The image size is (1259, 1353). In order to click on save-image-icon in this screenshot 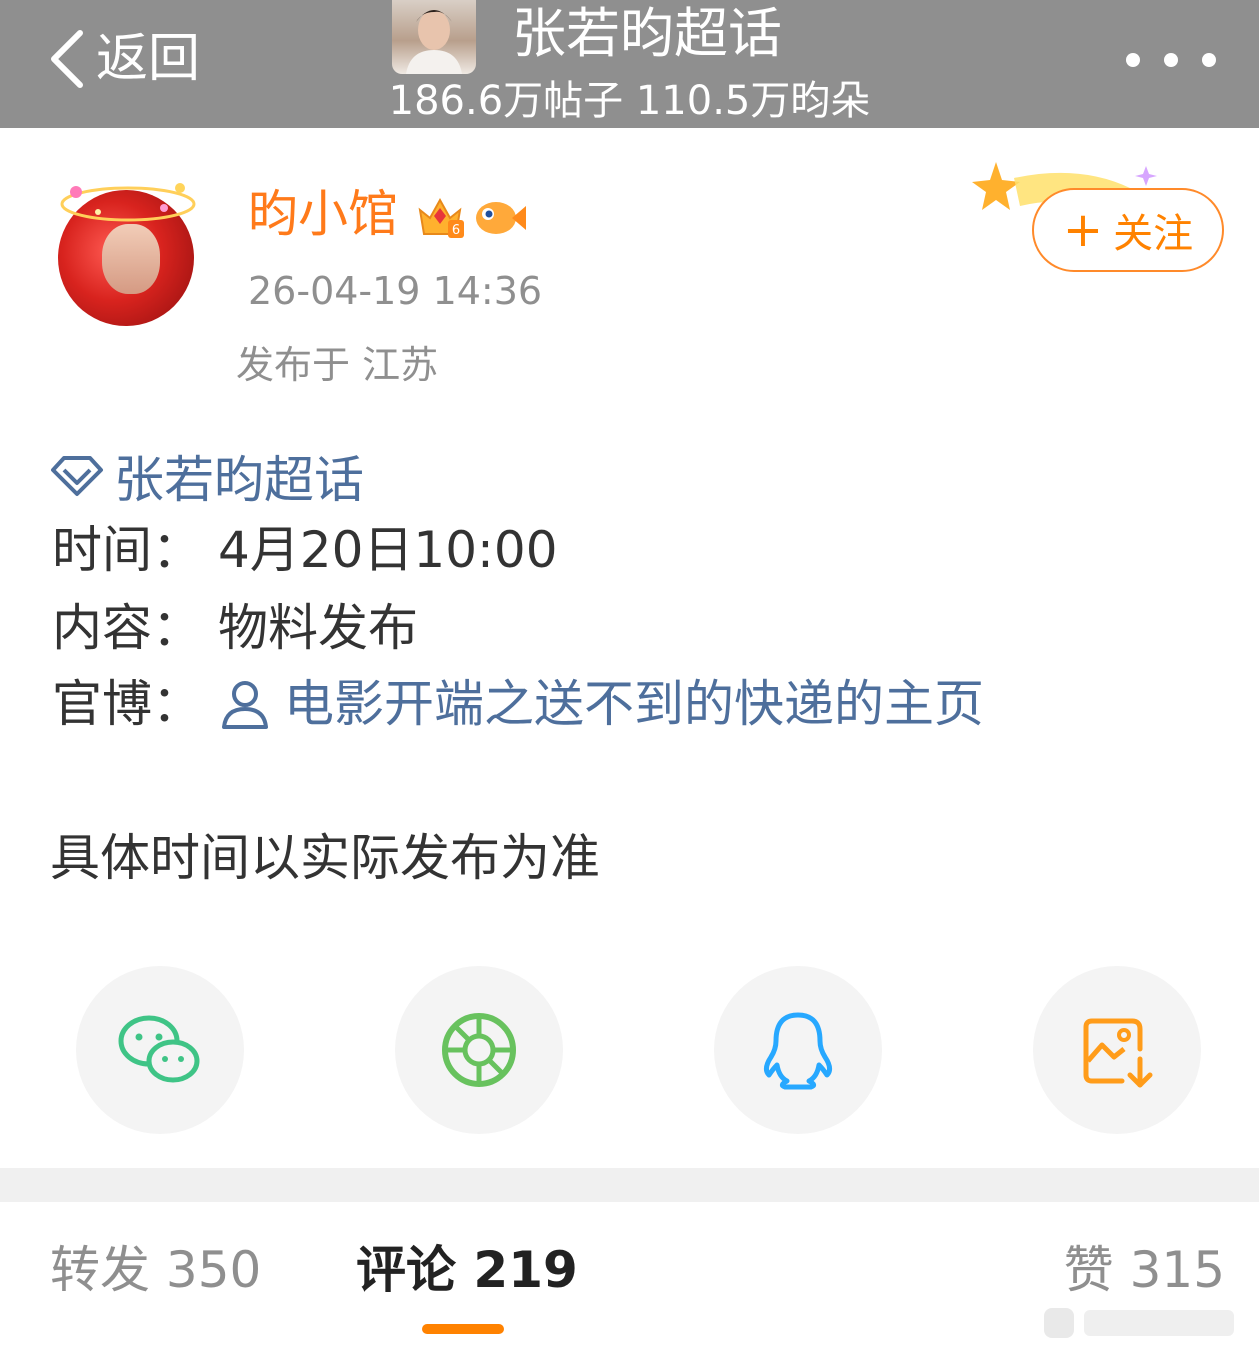, I will do `click(1118, 1053)`.